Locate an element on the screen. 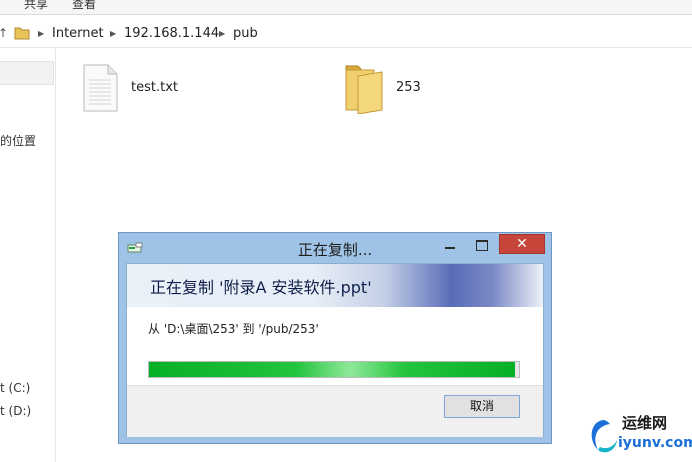  copy-source-destination: 从 'D:\桌面\253' 到 '/pub/253' is located at coordinates (233, 329).